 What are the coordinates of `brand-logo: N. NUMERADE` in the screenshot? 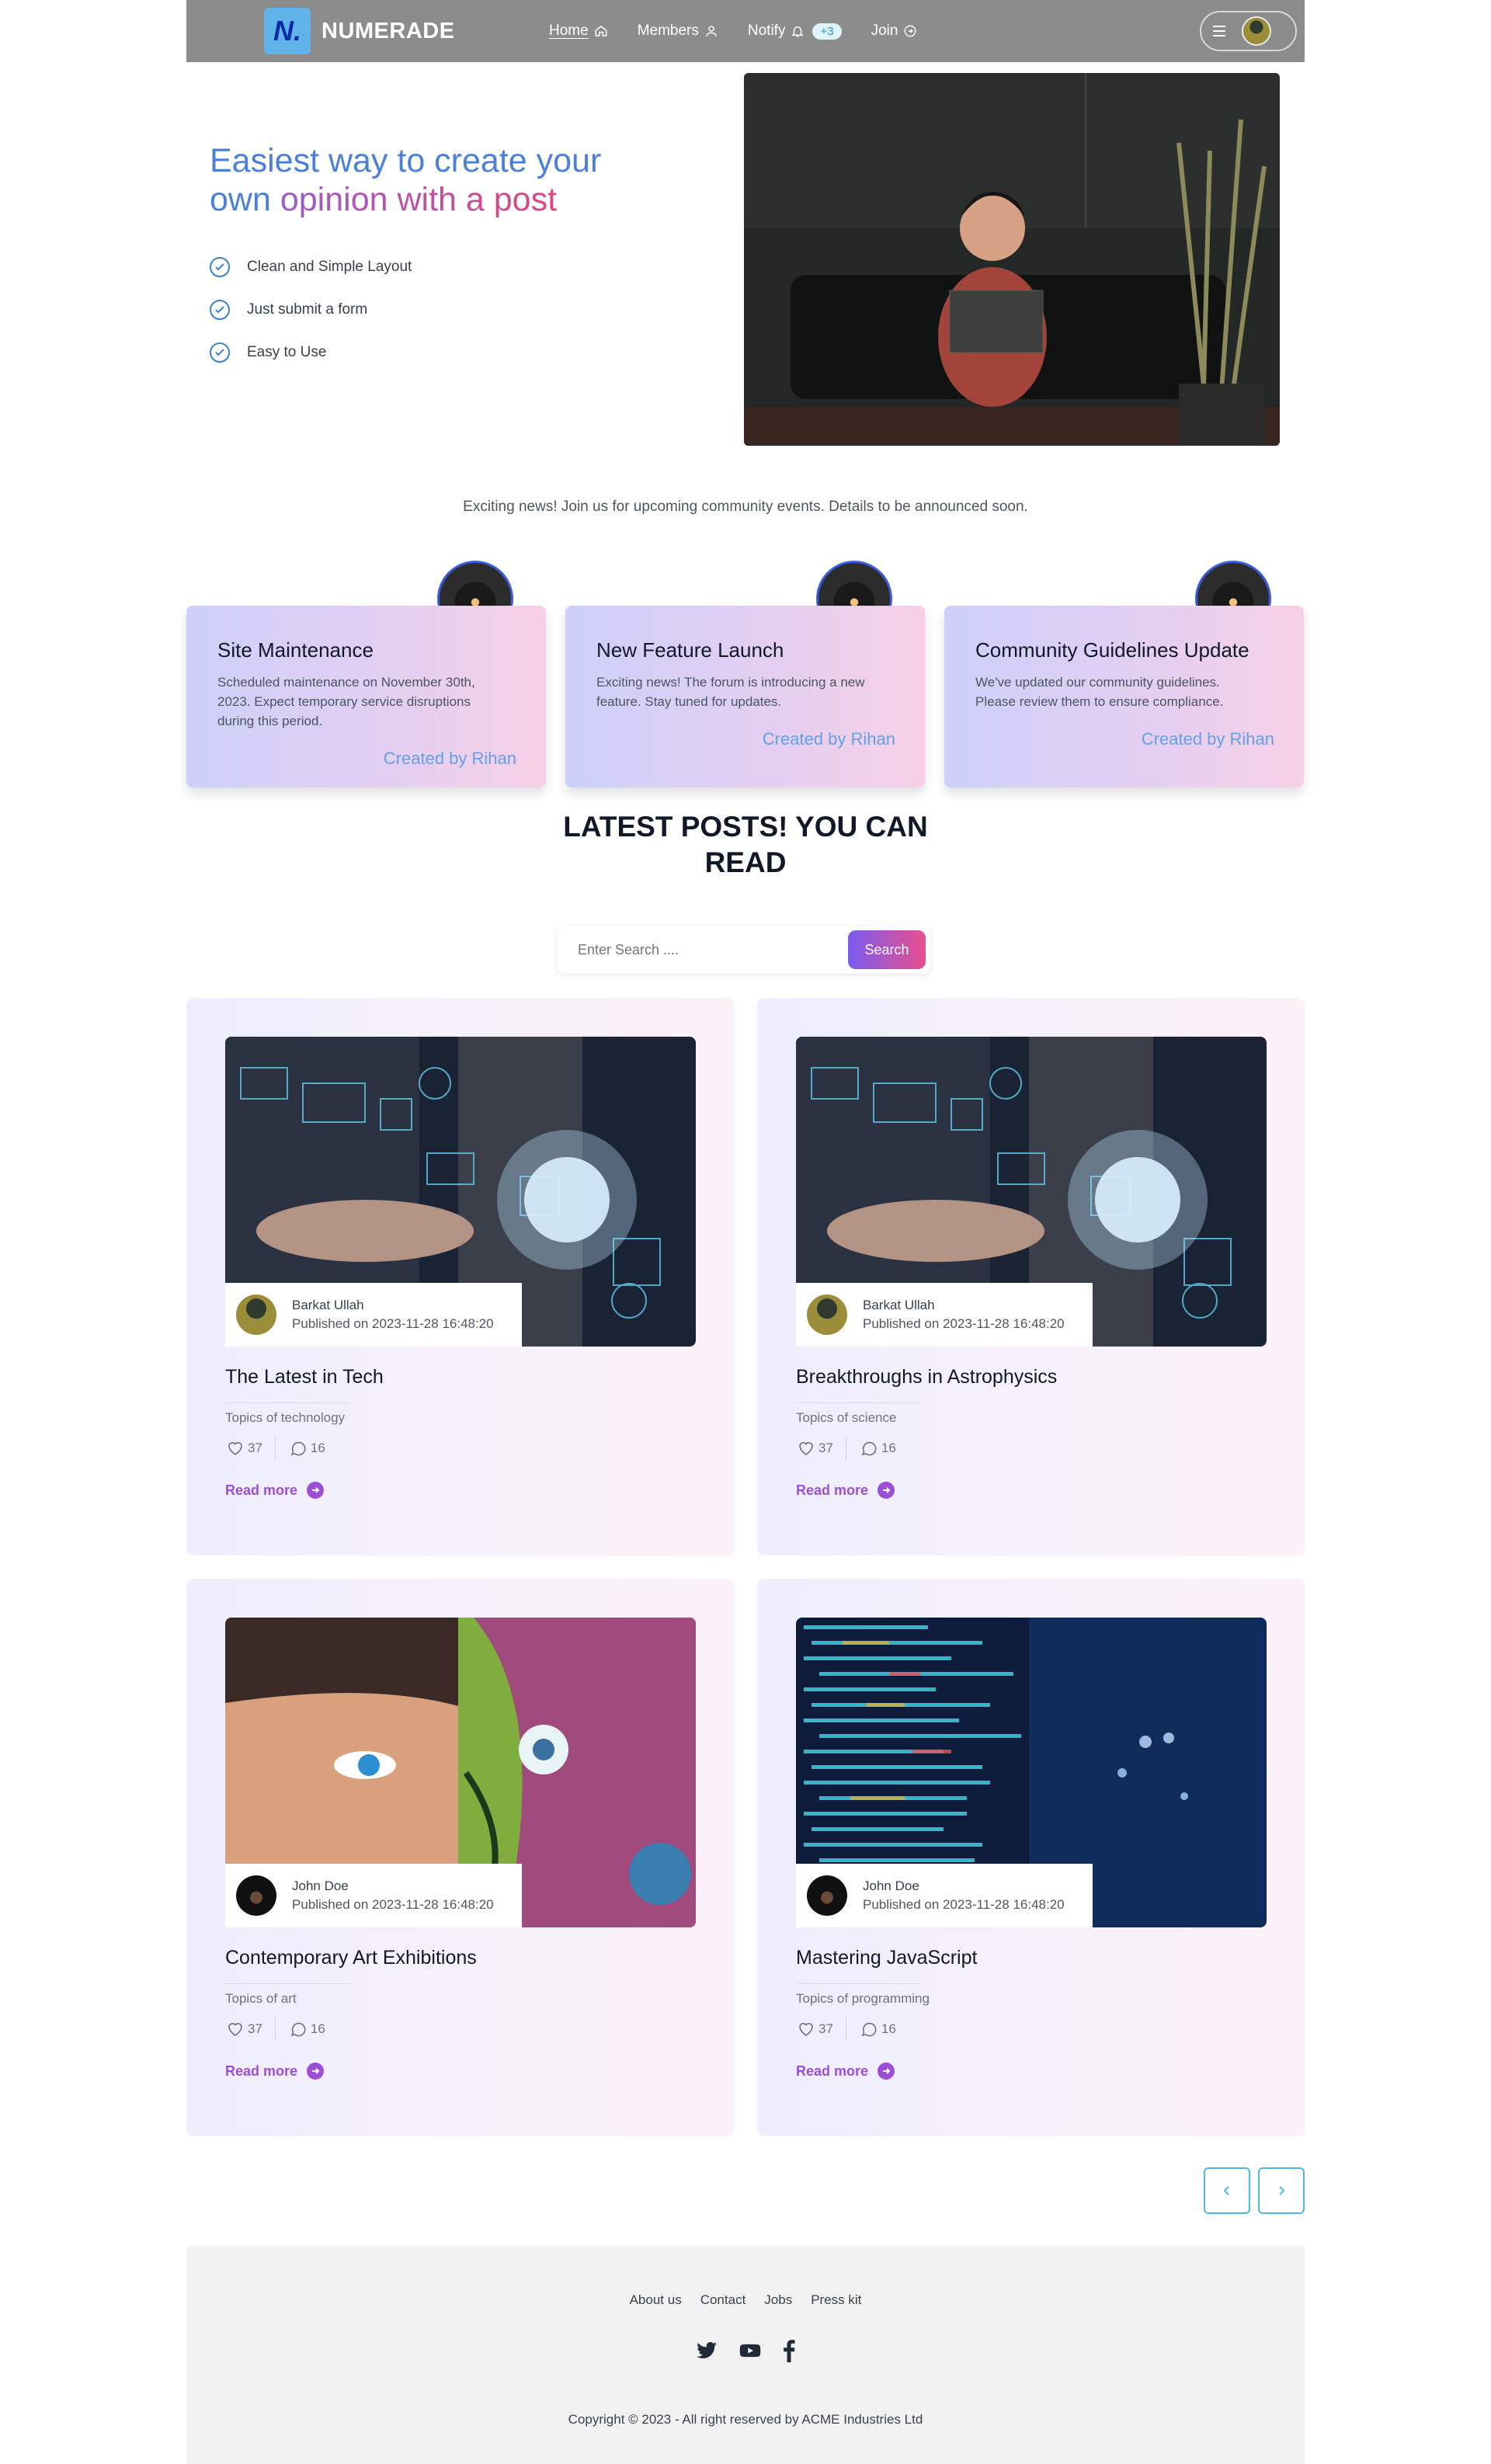 It's located at (360, 31).